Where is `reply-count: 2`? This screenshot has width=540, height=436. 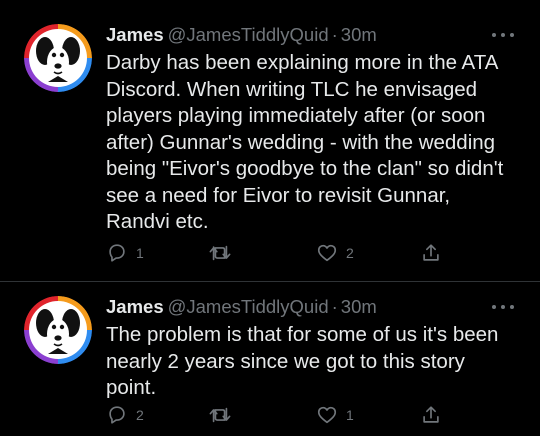 reply-count: 2 is located at coordinates (140, 415).